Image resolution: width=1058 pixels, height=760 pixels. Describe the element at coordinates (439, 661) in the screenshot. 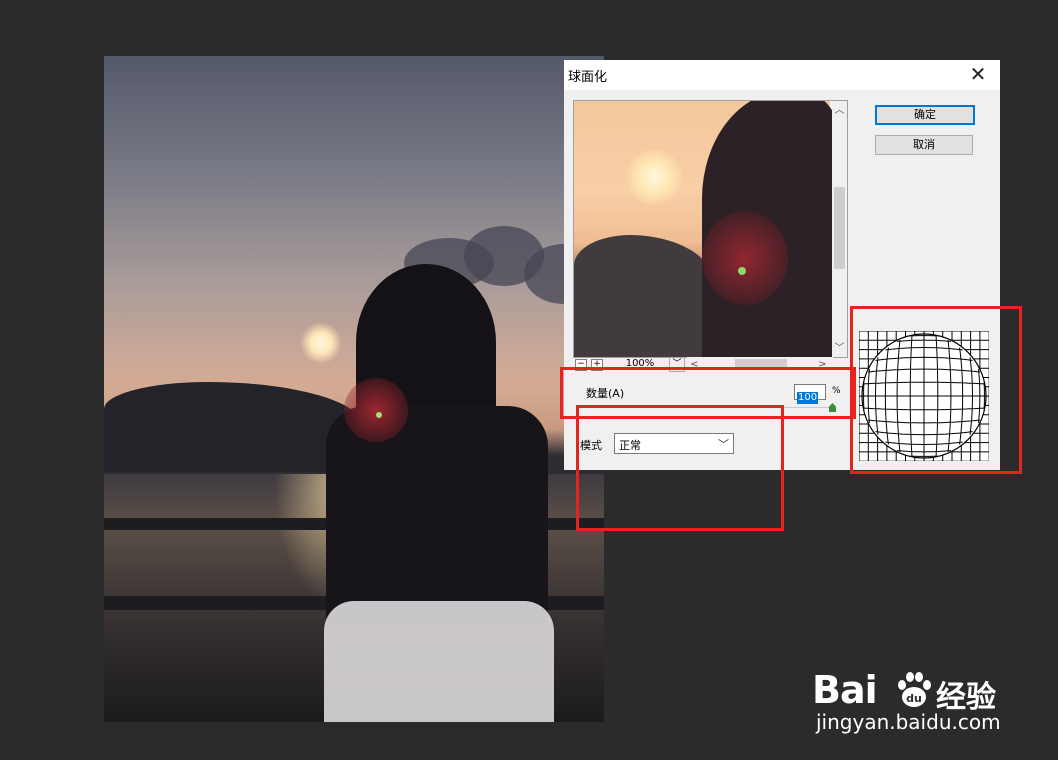

I see `girl-skirt` at that location.